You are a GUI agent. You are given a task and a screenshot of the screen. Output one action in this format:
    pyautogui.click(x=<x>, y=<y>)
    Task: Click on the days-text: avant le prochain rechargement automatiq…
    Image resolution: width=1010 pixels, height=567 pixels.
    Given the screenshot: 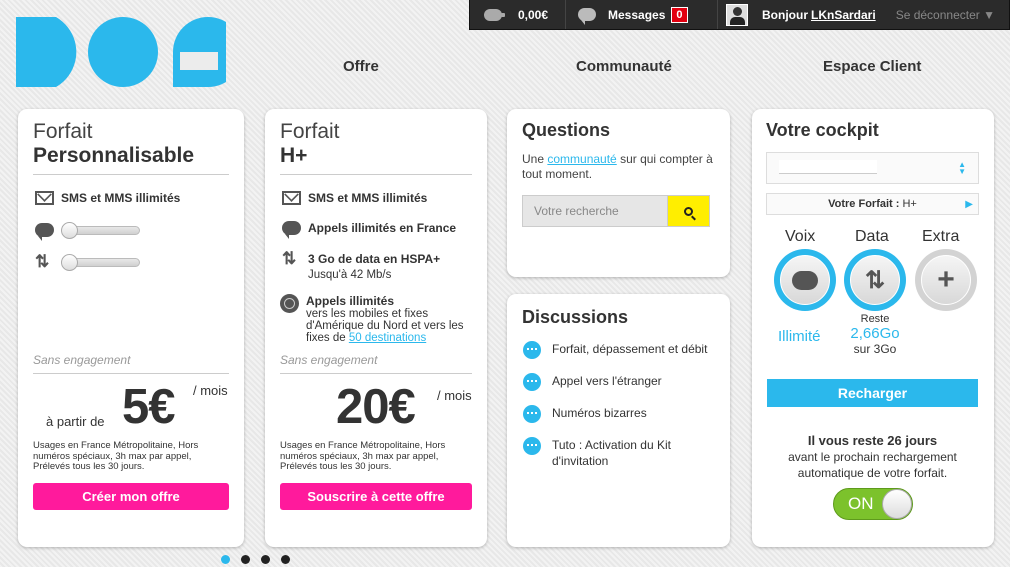 What is the action you would take?
    pyautogui.click(x=872, y=465)
    